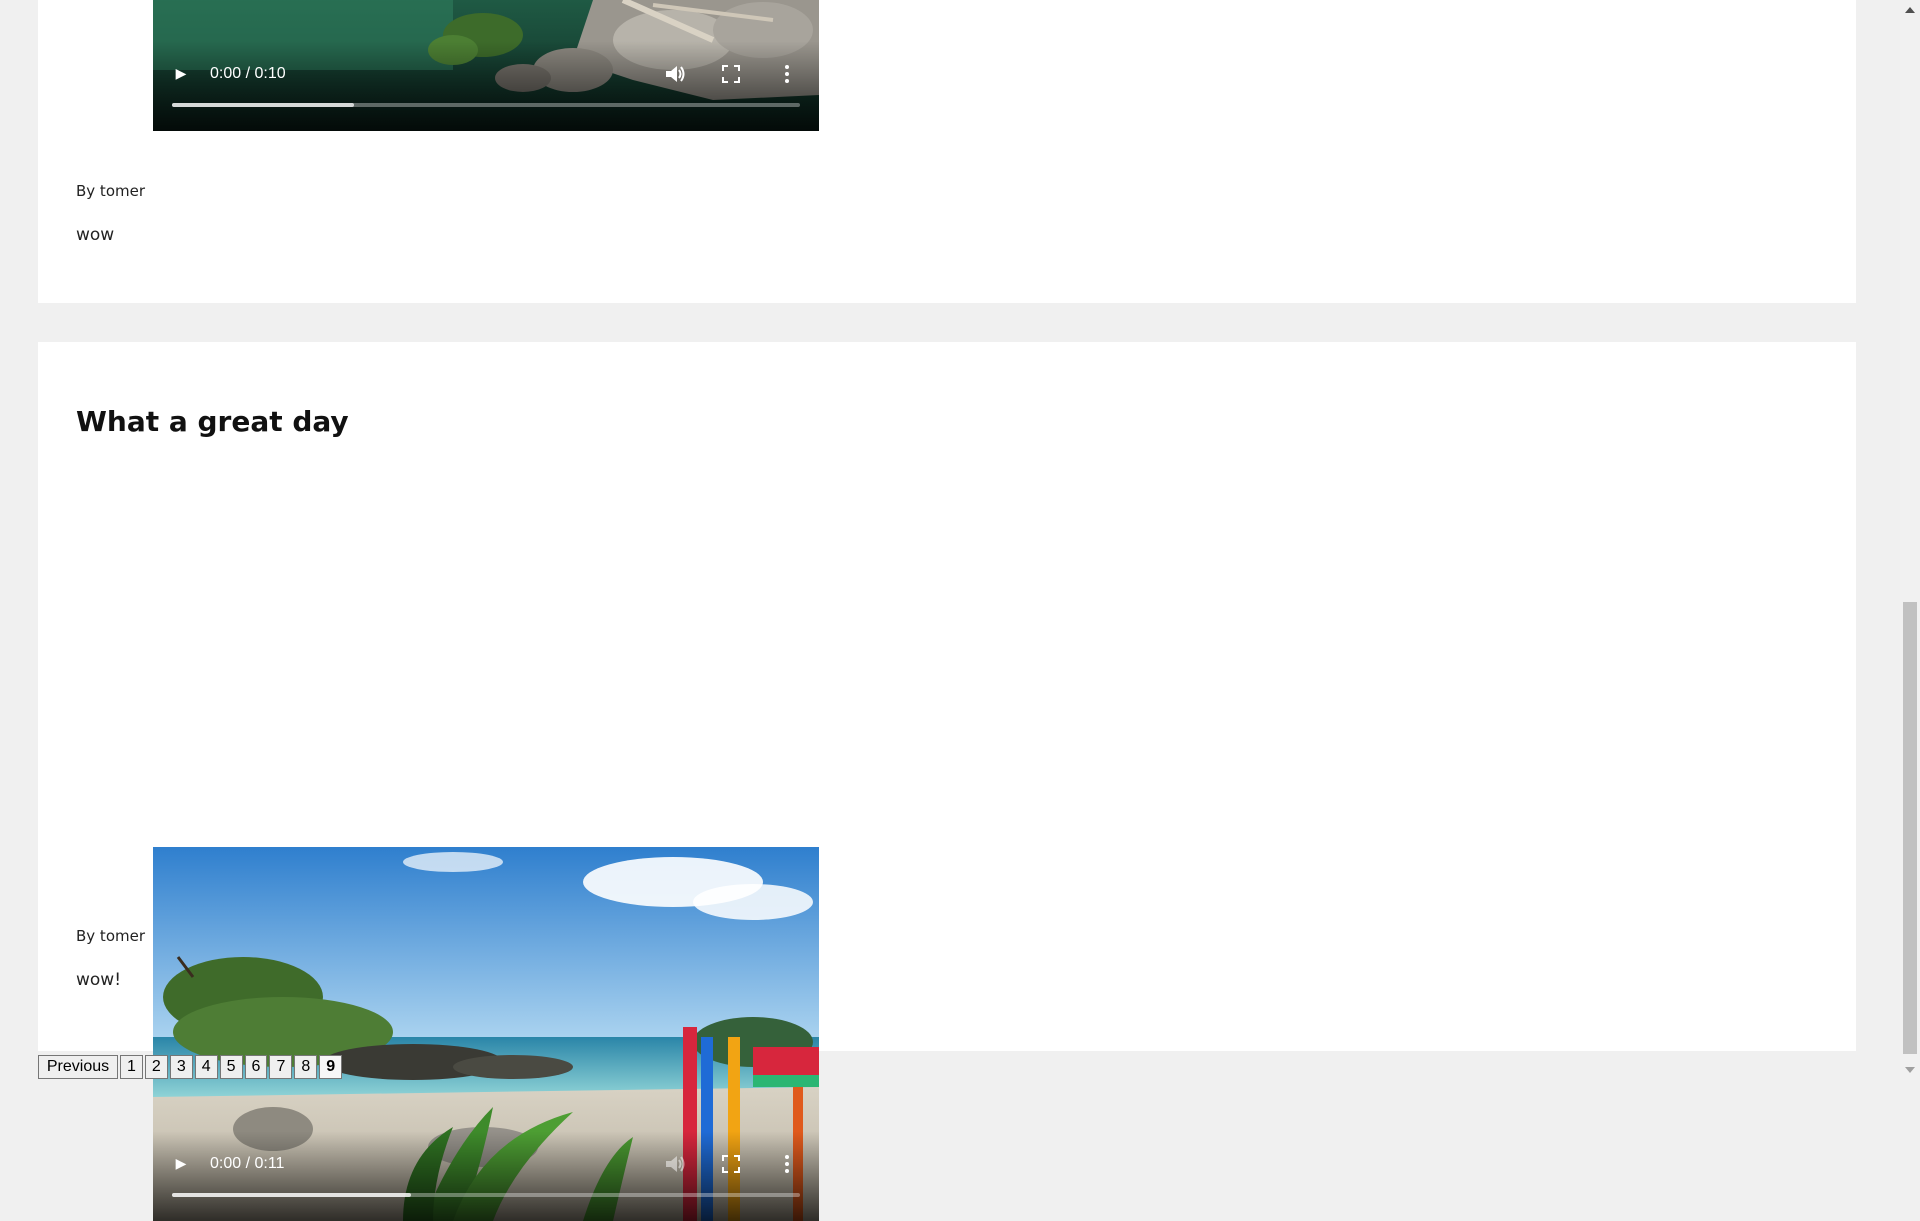 The image size is (1920, 1221). What do you see at coordinates (95, 235) in the screenshot?
I see `post-body: wow` at bounding box center [95, 235].